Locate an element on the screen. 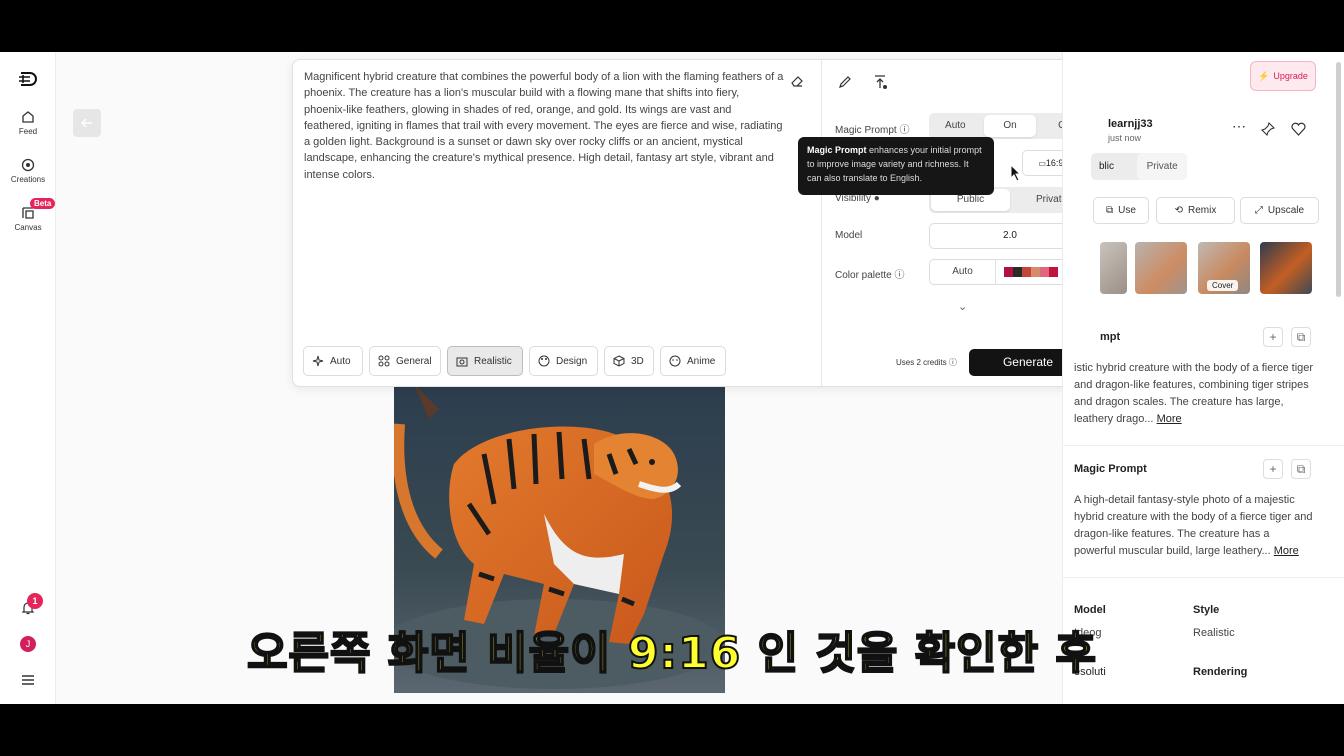 The height and width of the screenshot is (756, 1344). post-time: just now is located at coordinates (1125, 138).